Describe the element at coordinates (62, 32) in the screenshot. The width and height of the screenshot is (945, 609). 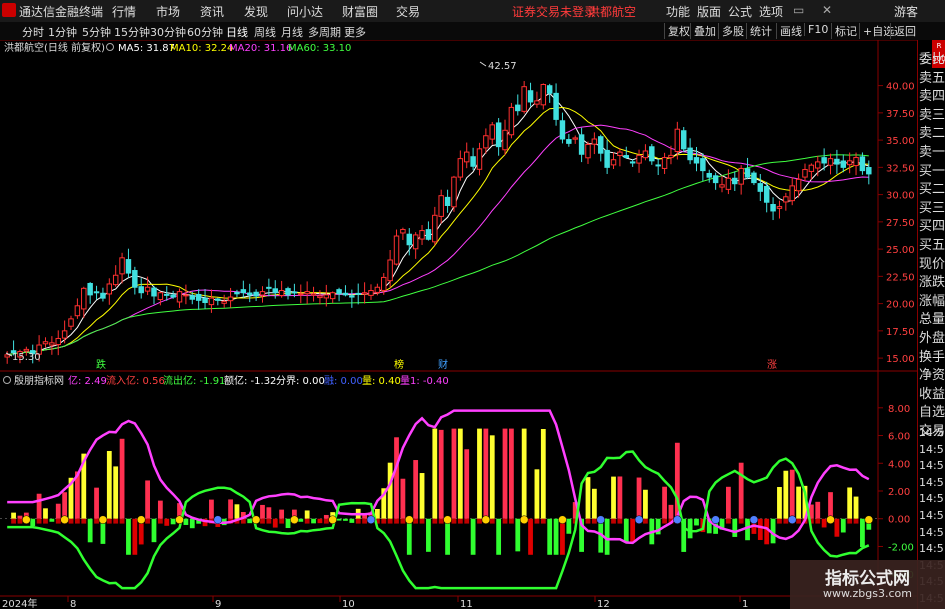
I see `period-1min: 1分钟` at that location.